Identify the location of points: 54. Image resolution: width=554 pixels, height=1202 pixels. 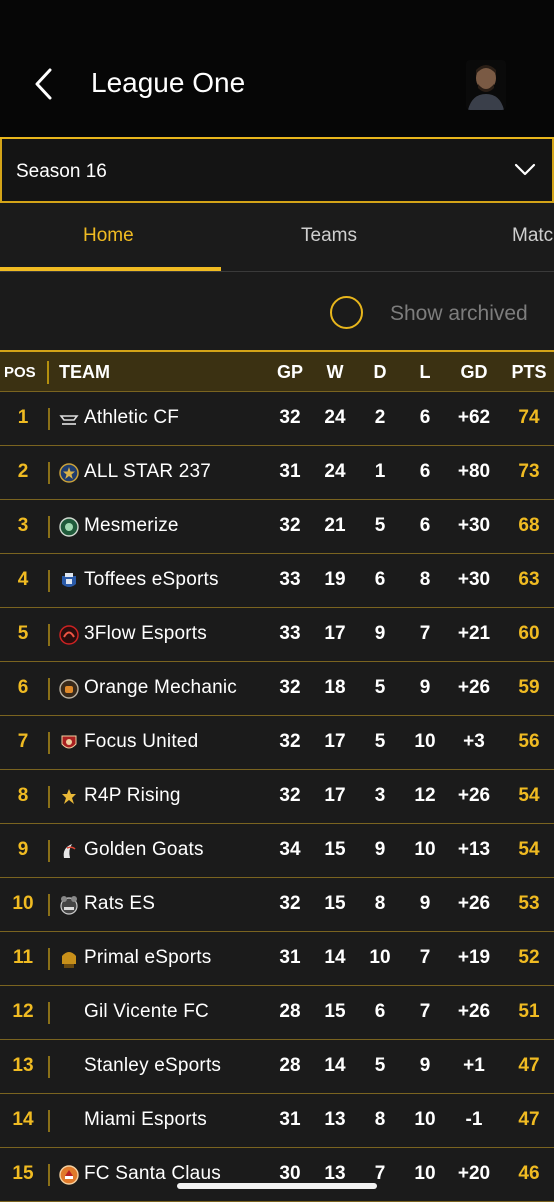
(529, 795).